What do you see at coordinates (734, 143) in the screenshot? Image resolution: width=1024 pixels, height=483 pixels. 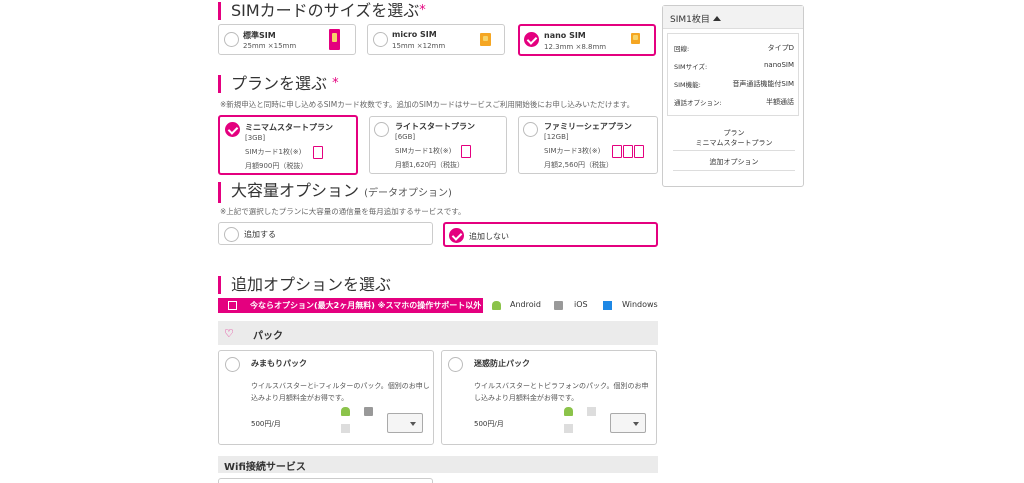 I see `summary-plan-value: ミニマムスタートプラン` at bounding box center [734, 143].